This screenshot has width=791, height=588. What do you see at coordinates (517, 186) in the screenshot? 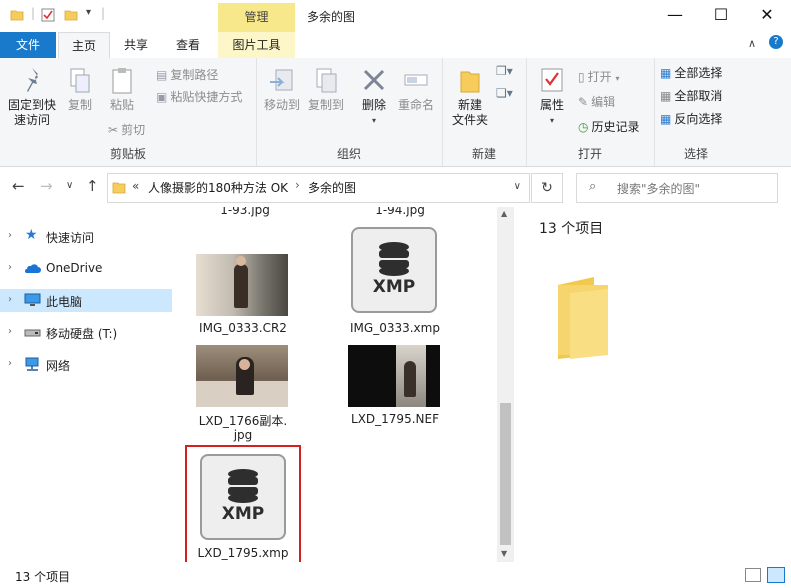
I see `address-dropdown-icon: ∨` at bounding box center [517, 186].